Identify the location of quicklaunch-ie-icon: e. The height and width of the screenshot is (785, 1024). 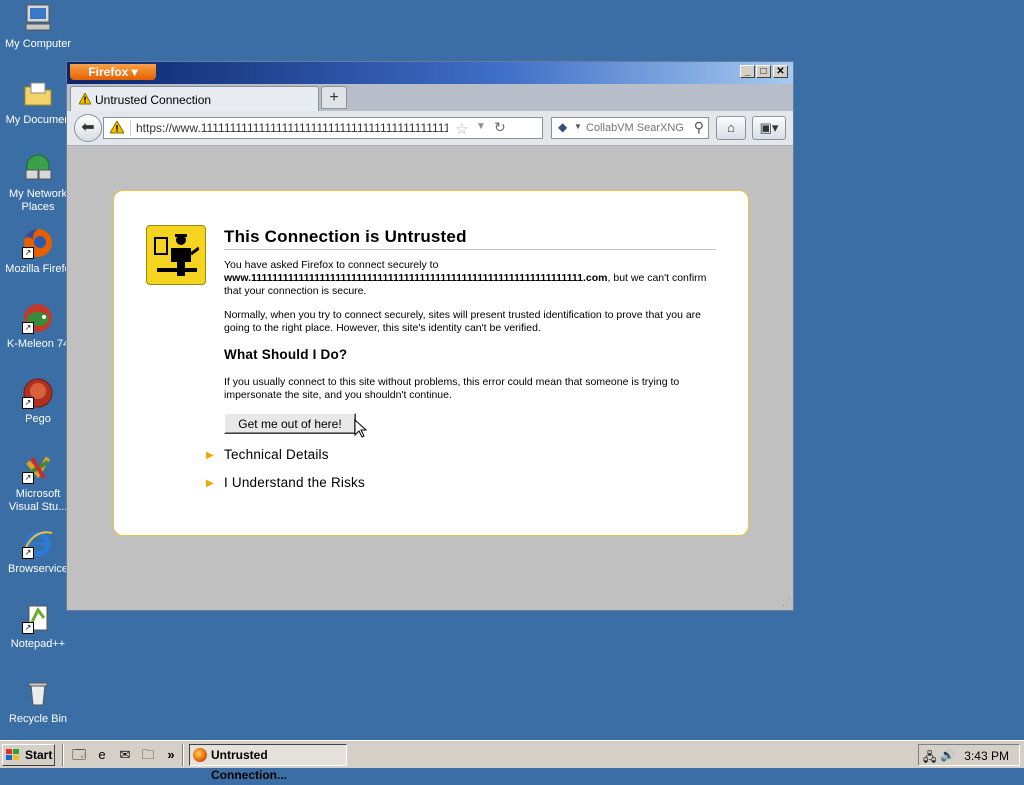
(102, 755).